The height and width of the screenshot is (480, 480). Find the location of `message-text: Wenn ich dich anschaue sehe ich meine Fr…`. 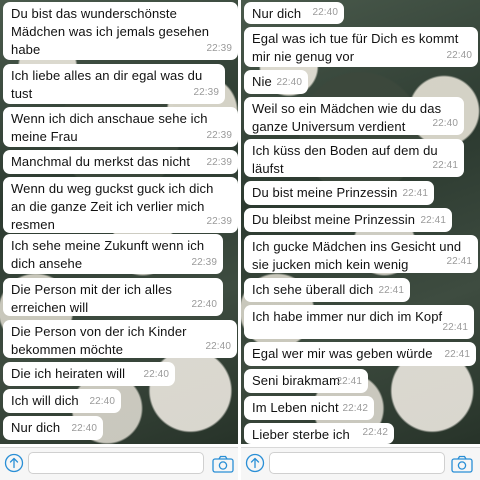

message-text: Wenn ich dich anschaue sehe ich meine Fr… is located at coordinates (109, 127).